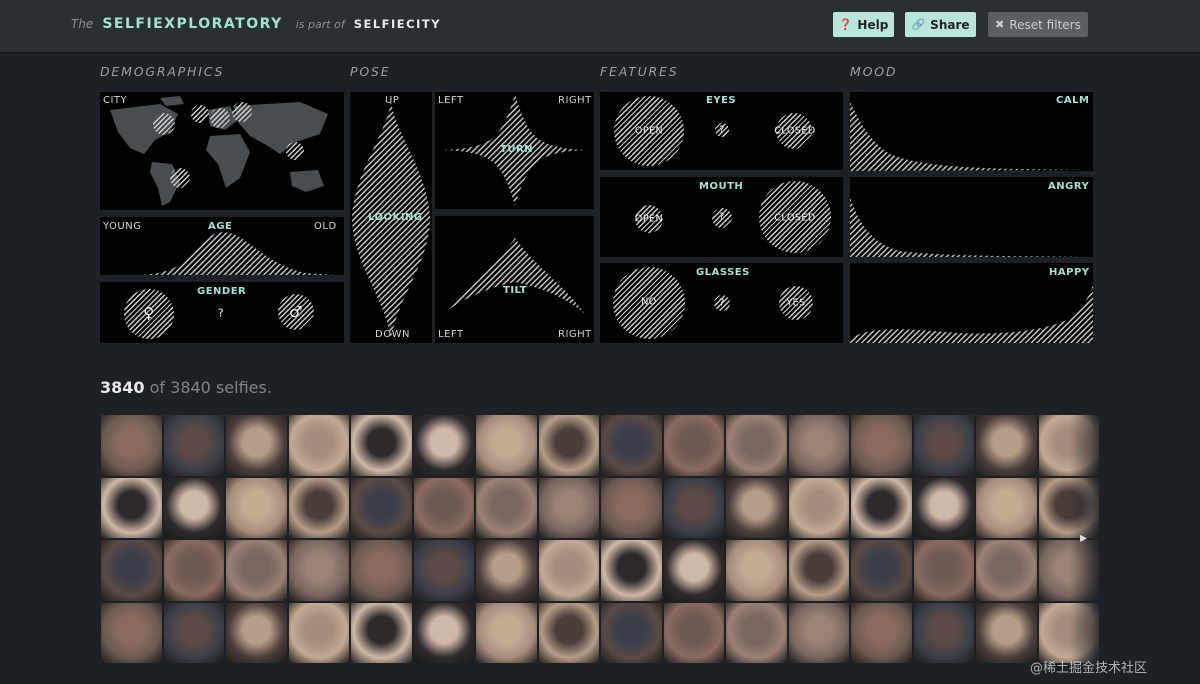 This screenshot has height=684, width=1200. I want to click on gender-label: GENDER, so click(222, 291).